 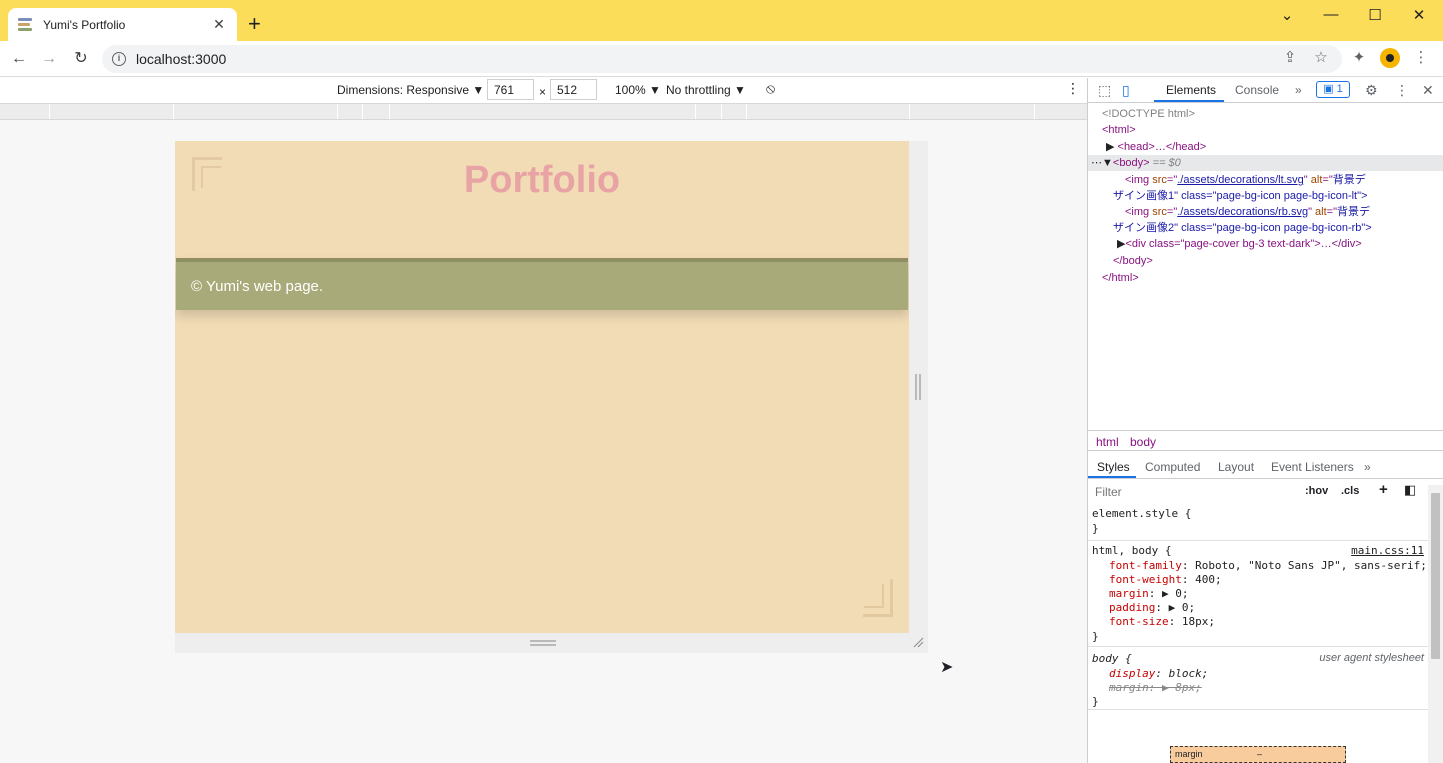 I want to click on browser-tab: Yumi's Portfolio ✕, so click(x=122, y=24).